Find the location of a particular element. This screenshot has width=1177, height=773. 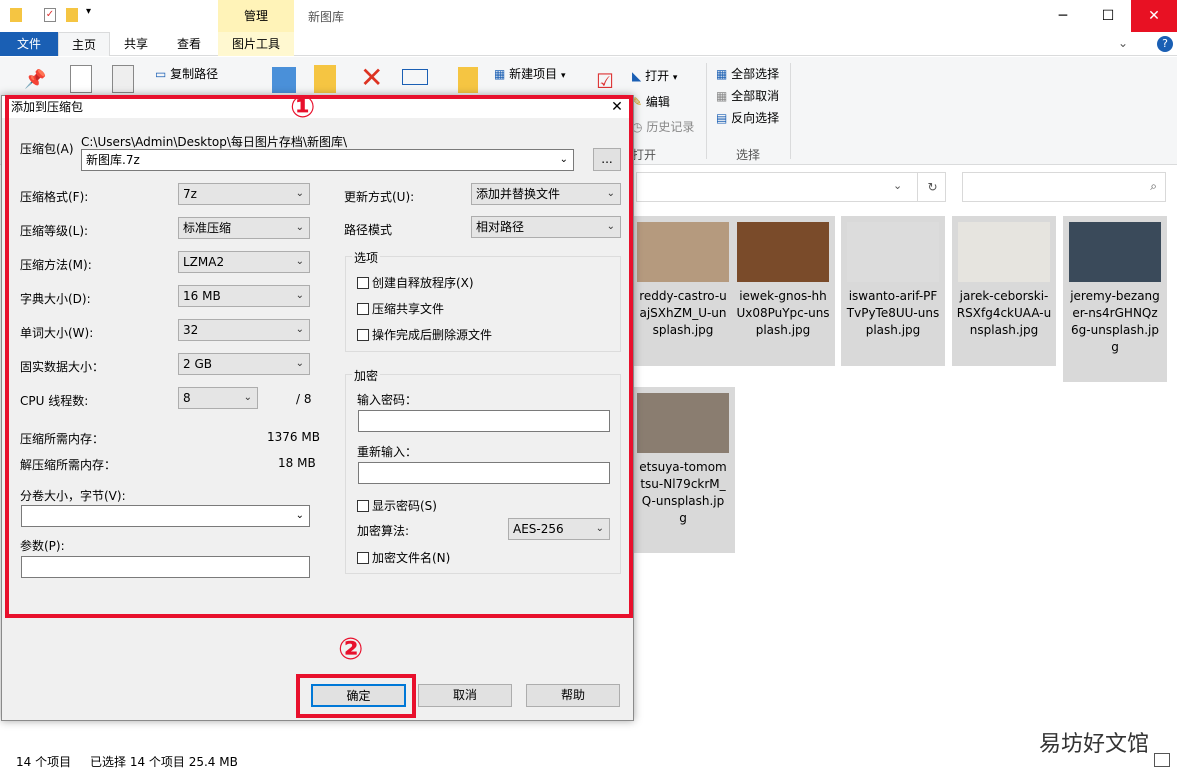

file-name-line: etsuya-tomom is located at coordinates (683, 467).